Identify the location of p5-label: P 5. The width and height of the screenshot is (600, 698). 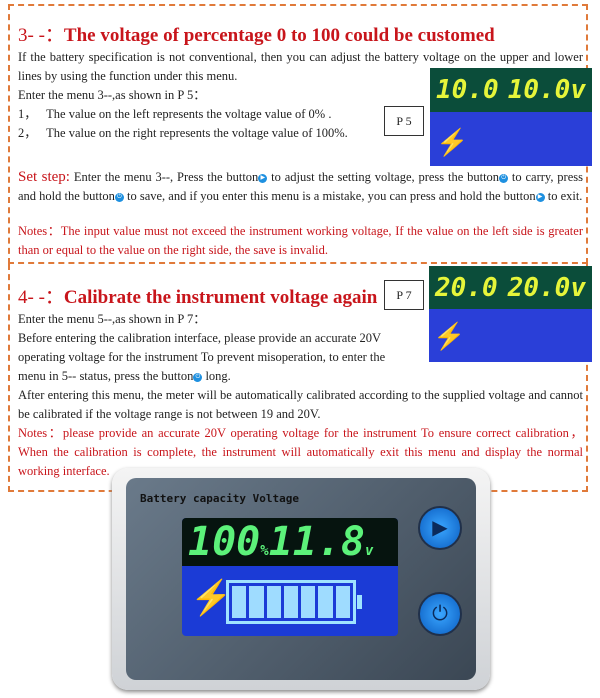
(404, 121).